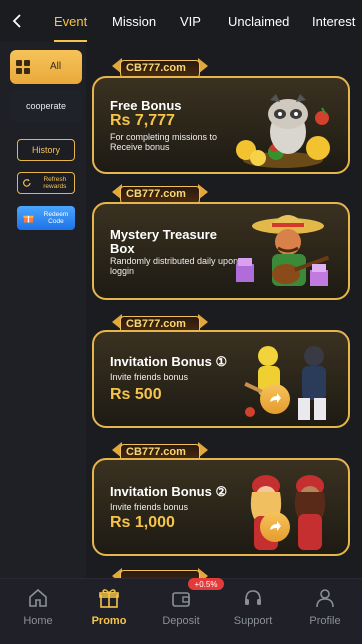 The height and width of the screenshot is (644, 362). I want to click on sidebar-item-cooperate: cooperate, so click(46, 106).